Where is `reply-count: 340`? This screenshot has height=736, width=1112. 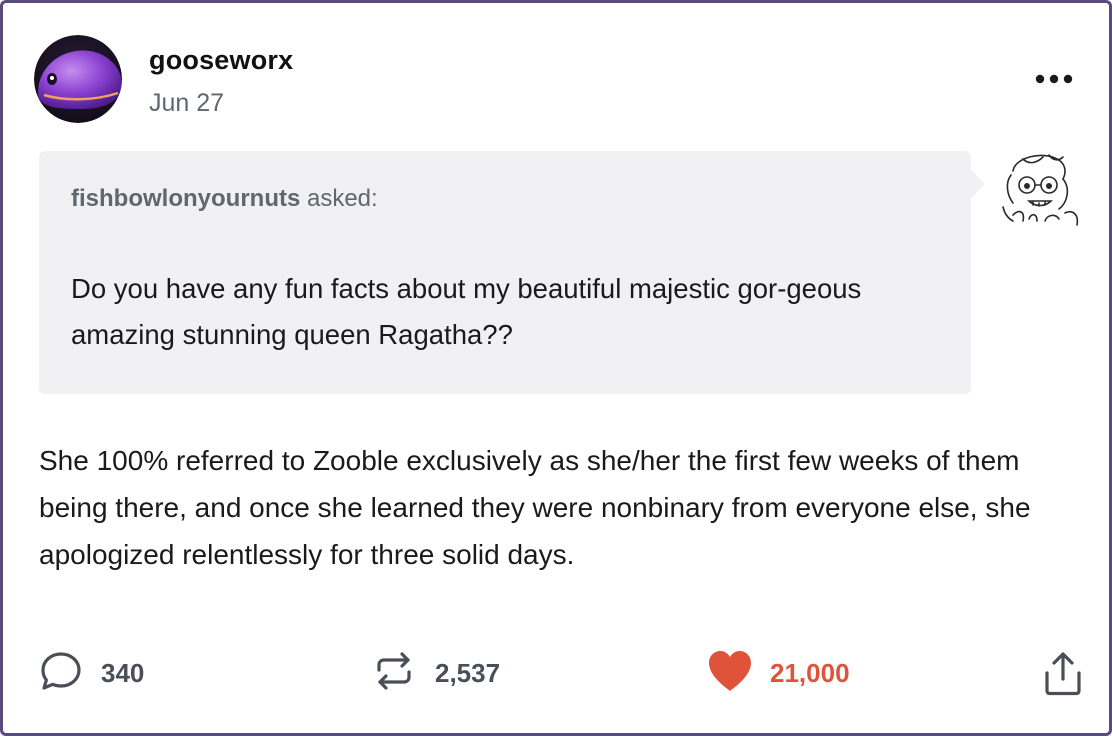 reply-count: 340 is located at coordinates (123, 672).